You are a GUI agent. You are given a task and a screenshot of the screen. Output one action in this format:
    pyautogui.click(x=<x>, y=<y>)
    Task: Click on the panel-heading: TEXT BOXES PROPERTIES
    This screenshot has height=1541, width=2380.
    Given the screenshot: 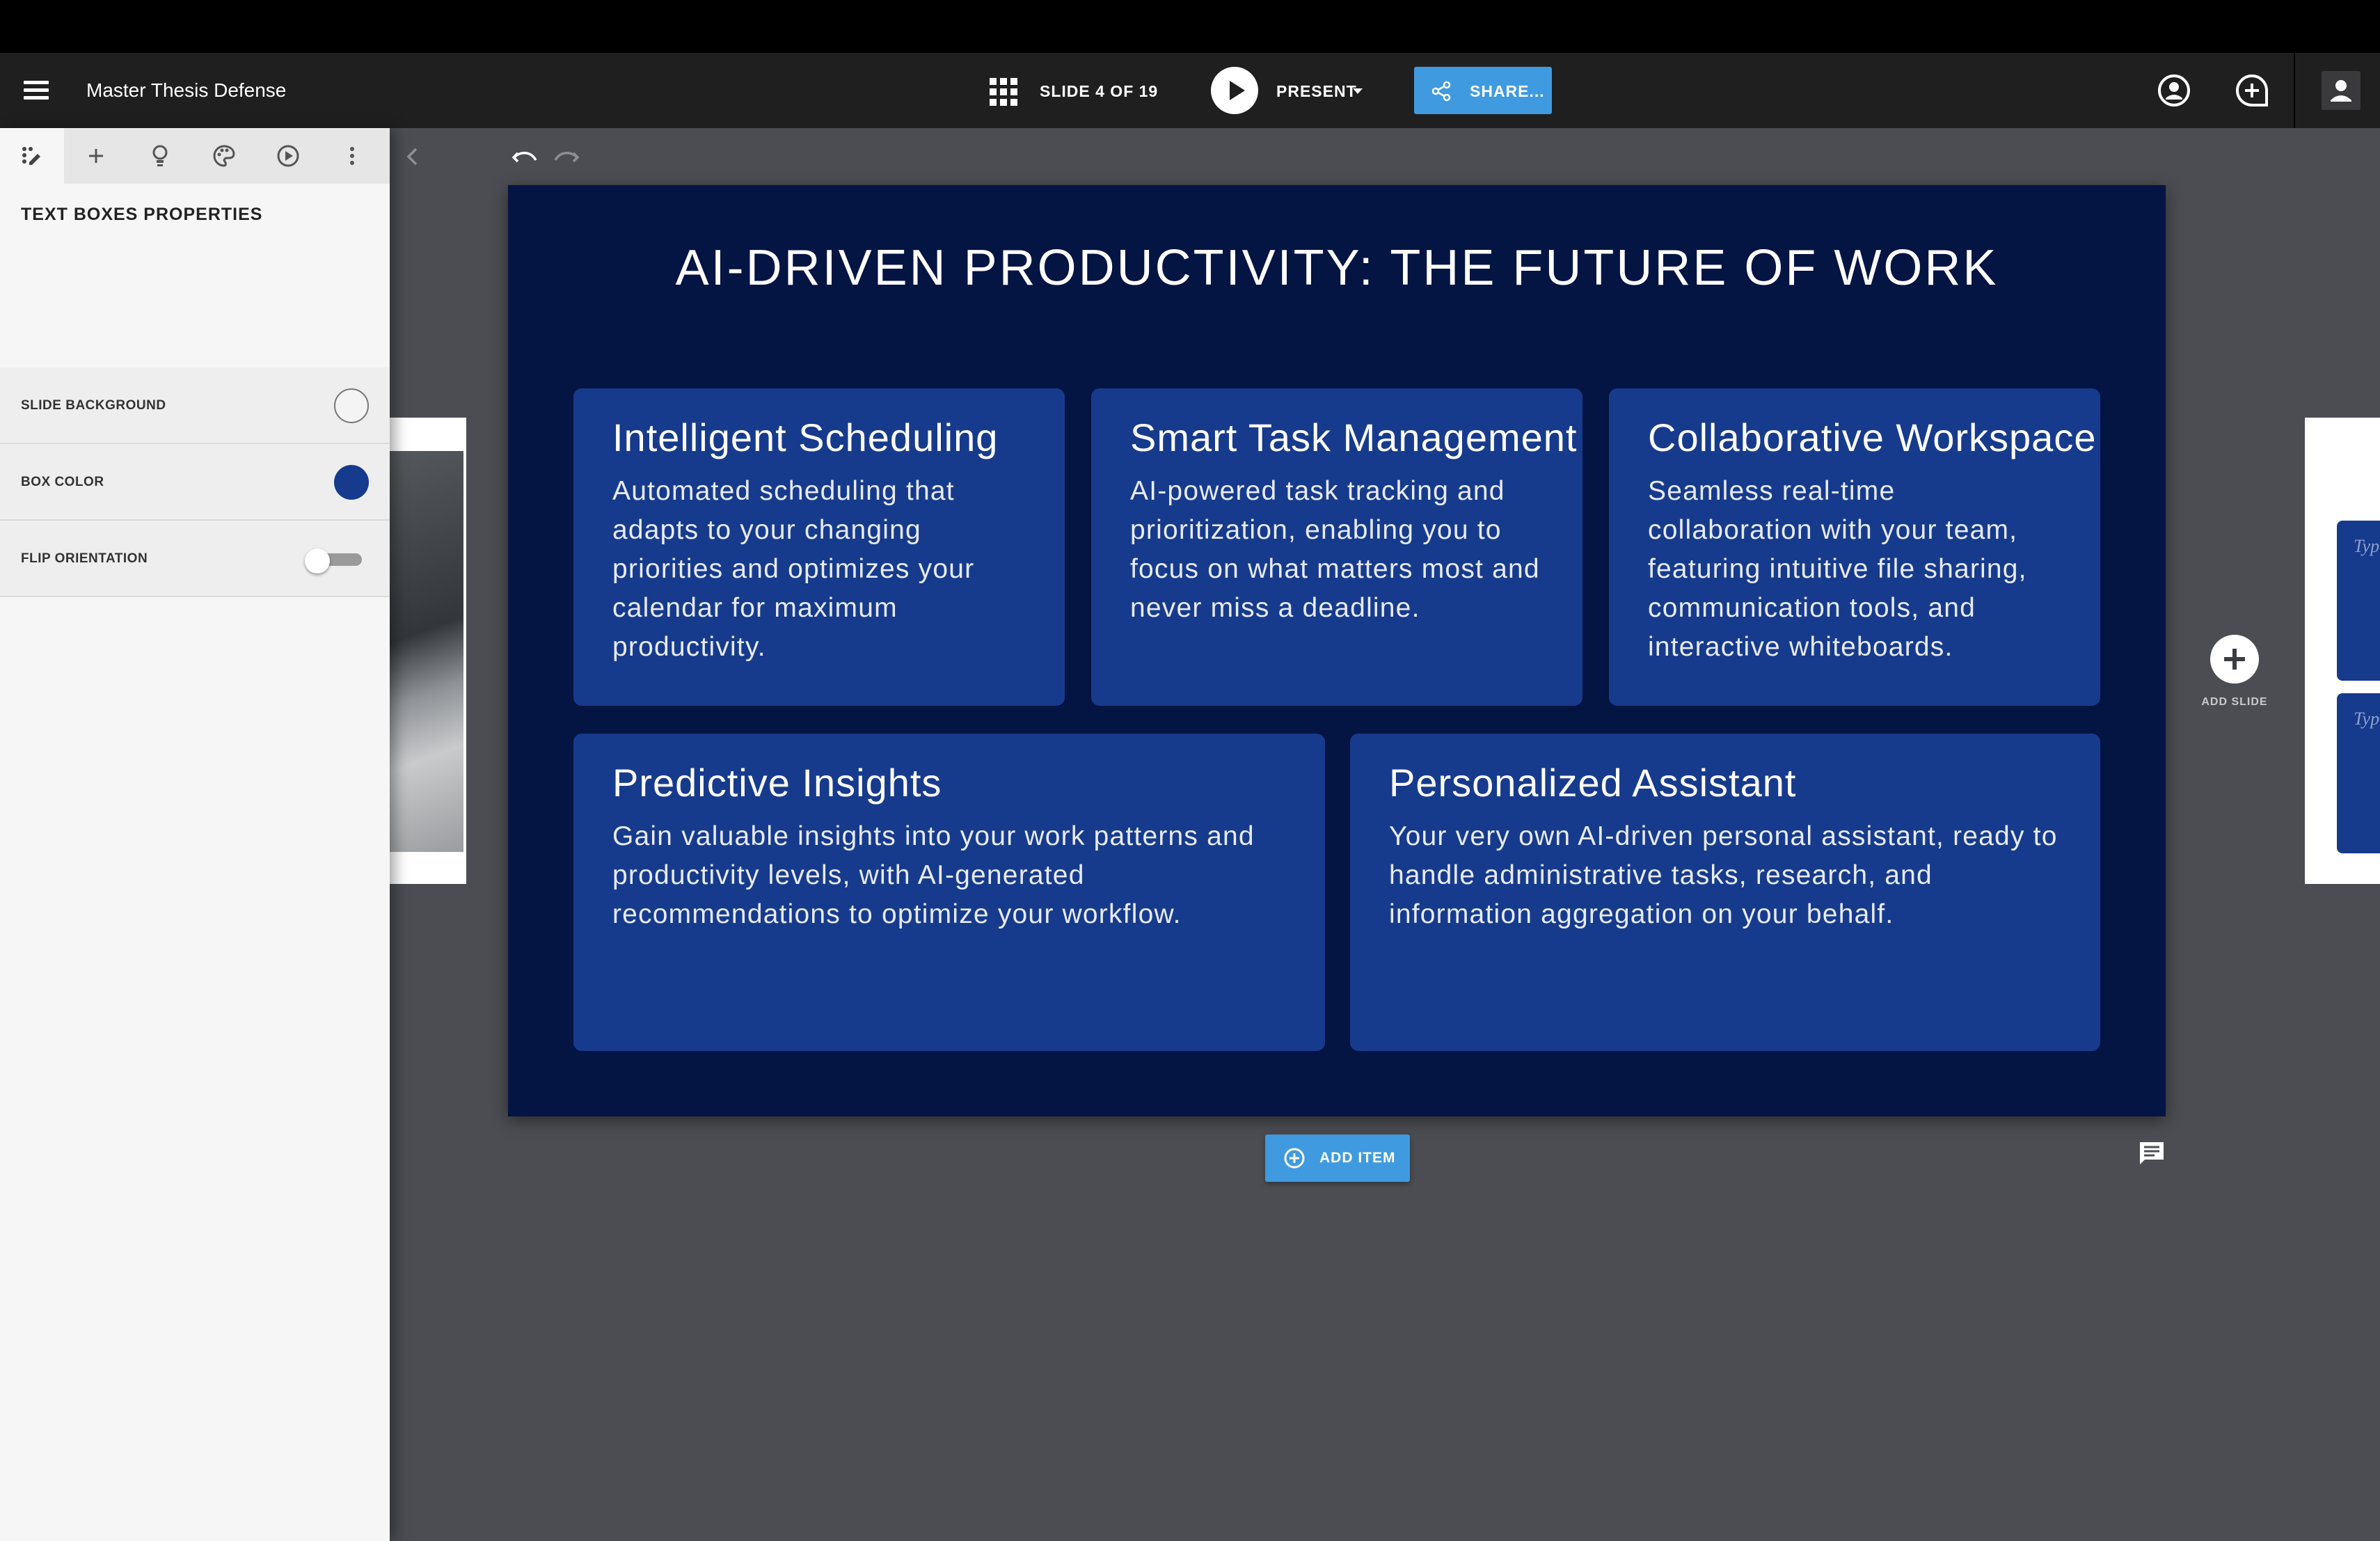 What is the action you would take?
    pyautogui.click(x=142, y=214)
    